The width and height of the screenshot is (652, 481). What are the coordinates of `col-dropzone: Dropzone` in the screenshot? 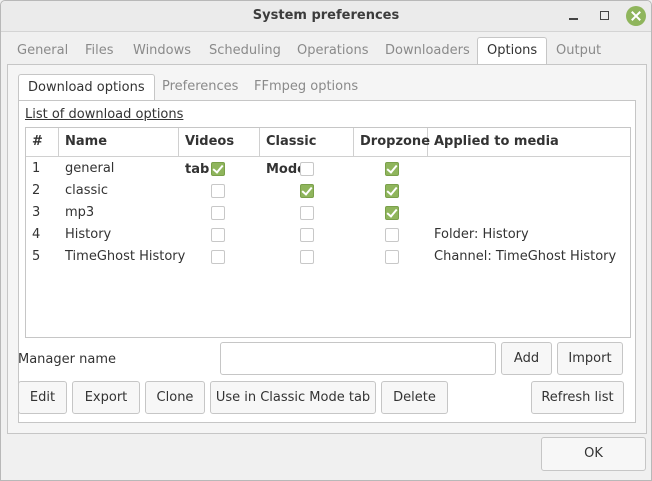 It's located at (392, 142).